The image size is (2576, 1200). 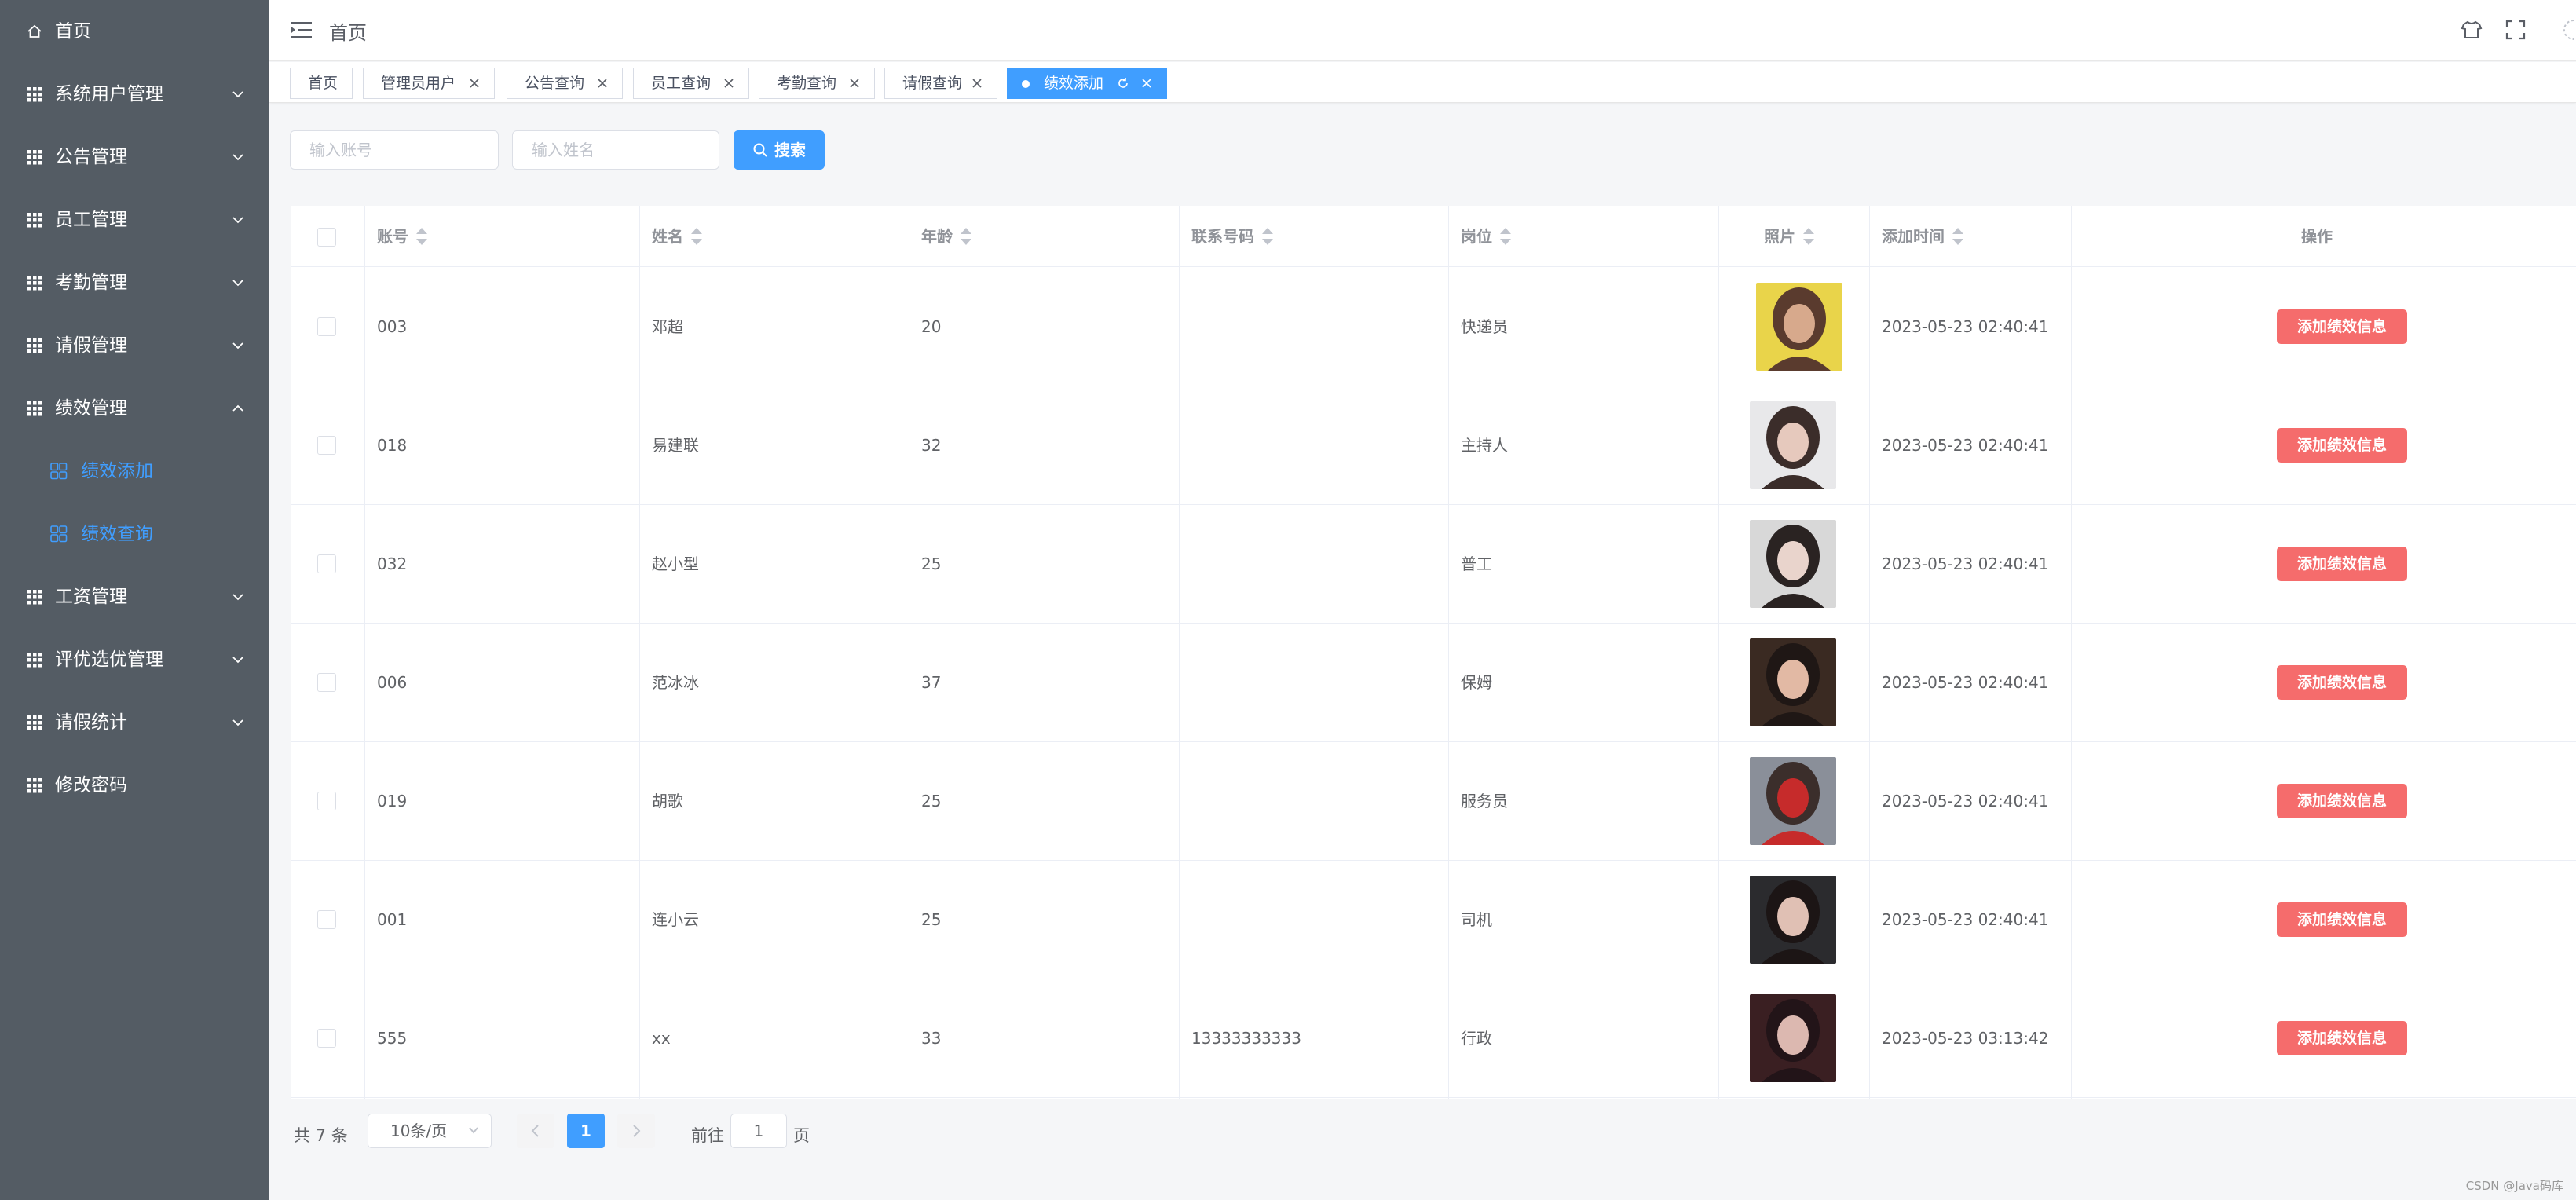 What do you see at coordinates (586, 1131) in the screenshot?
I see `page-number-1: 1` at bounding box center [586, 1131].